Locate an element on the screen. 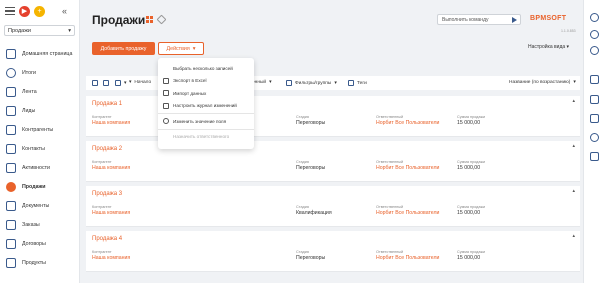 This screenshot has width=605, height=283. record-title: Продажа 2 is located at coordinates (107, 149).